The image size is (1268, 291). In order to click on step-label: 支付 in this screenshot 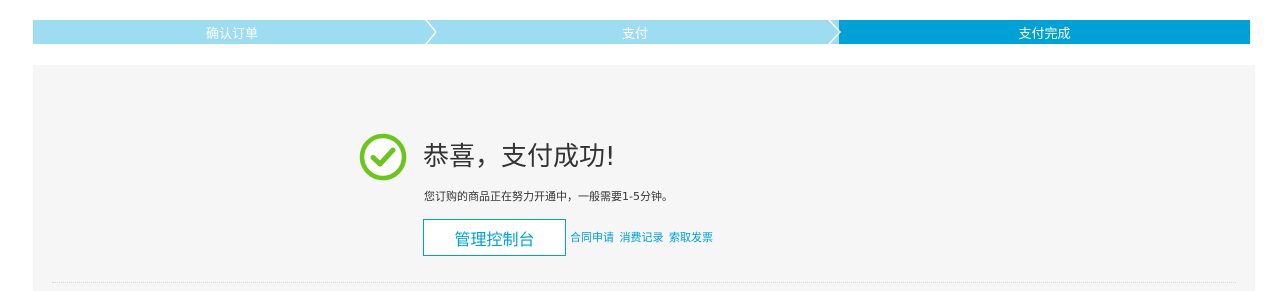, I will do `click(634, 34)`.